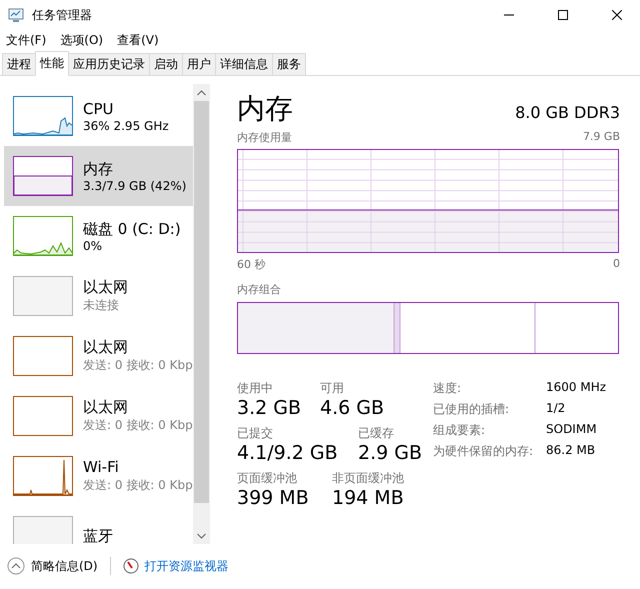 This screenshot has height=589, width=640. I want to click on property-label: 组成要素:, so click(459, 430).